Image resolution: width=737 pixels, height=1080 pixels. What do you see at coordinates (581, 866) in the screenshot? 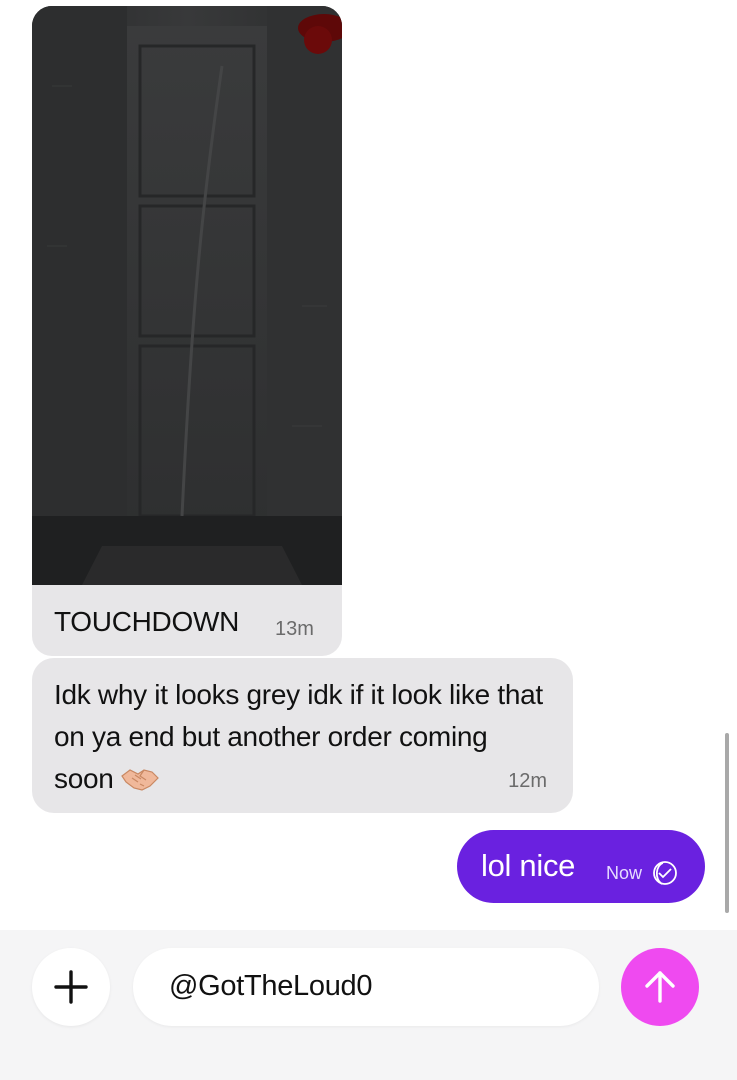
I see `outgoing-text-message: lol nice Now` at bounding box center [581, 866].